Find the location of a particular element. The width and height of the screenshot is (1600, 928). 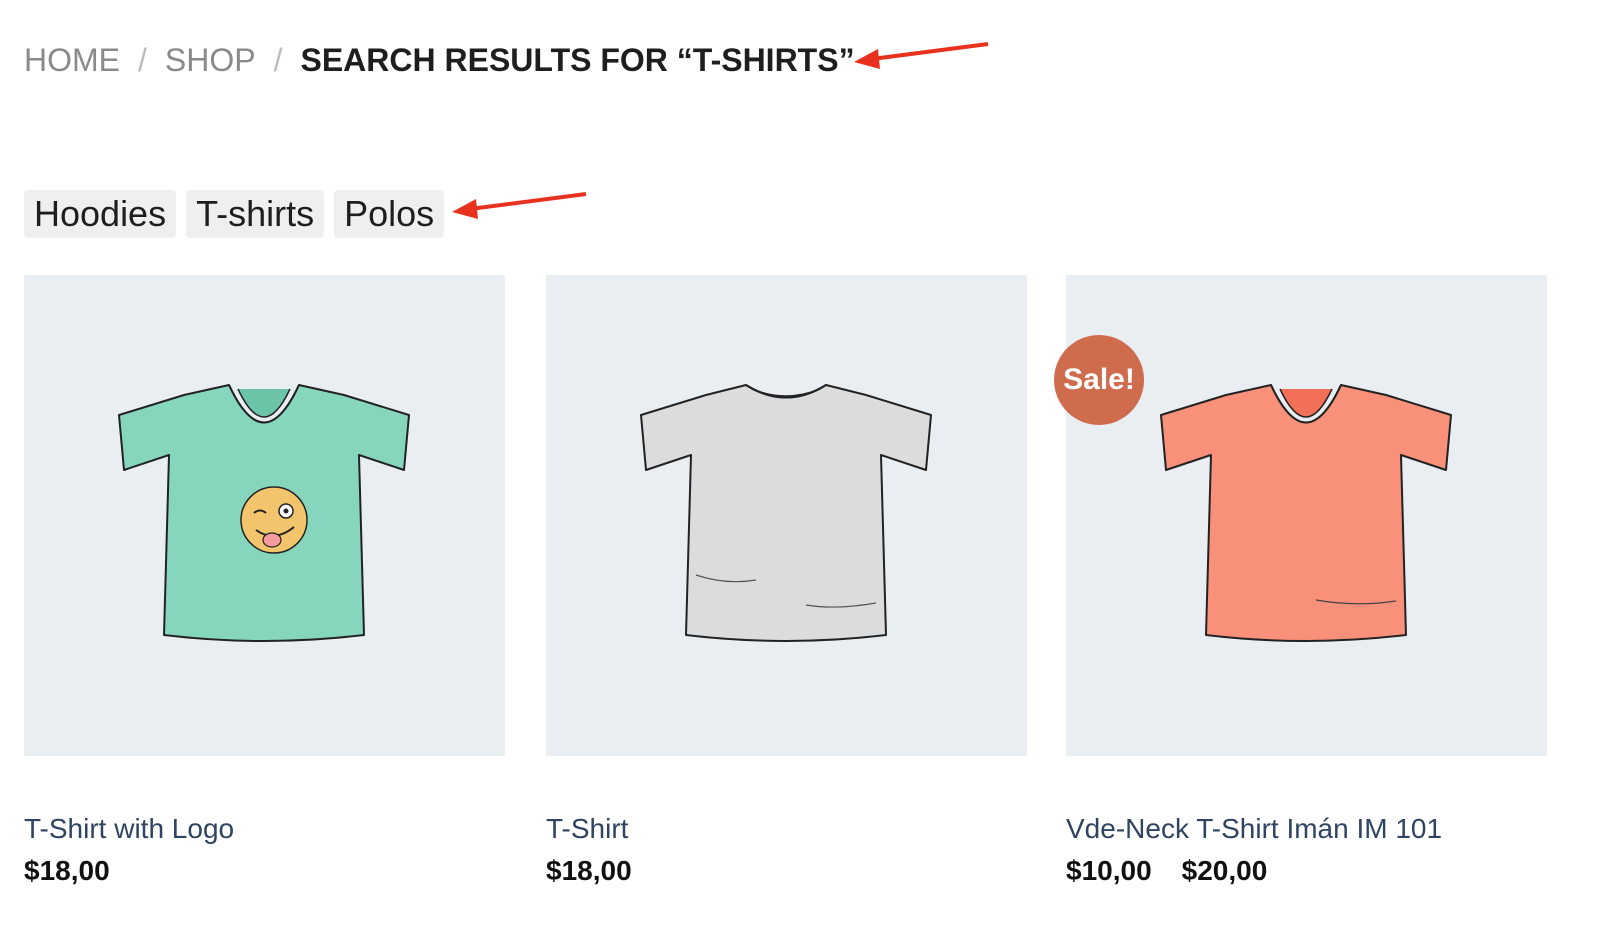

sale-badge: Sale! is located at coordinates (1099, 380).